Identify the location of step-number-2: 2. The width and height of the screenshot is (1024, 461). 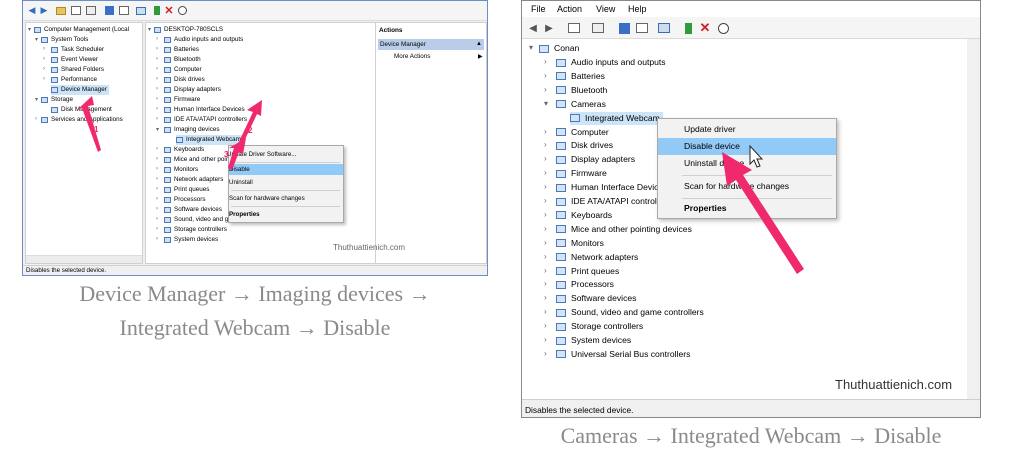
(250, 130).